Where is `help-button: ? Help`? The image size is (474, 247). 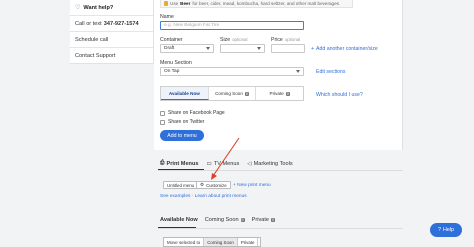
help-button: ? Help is located at coordinates (446, 230).